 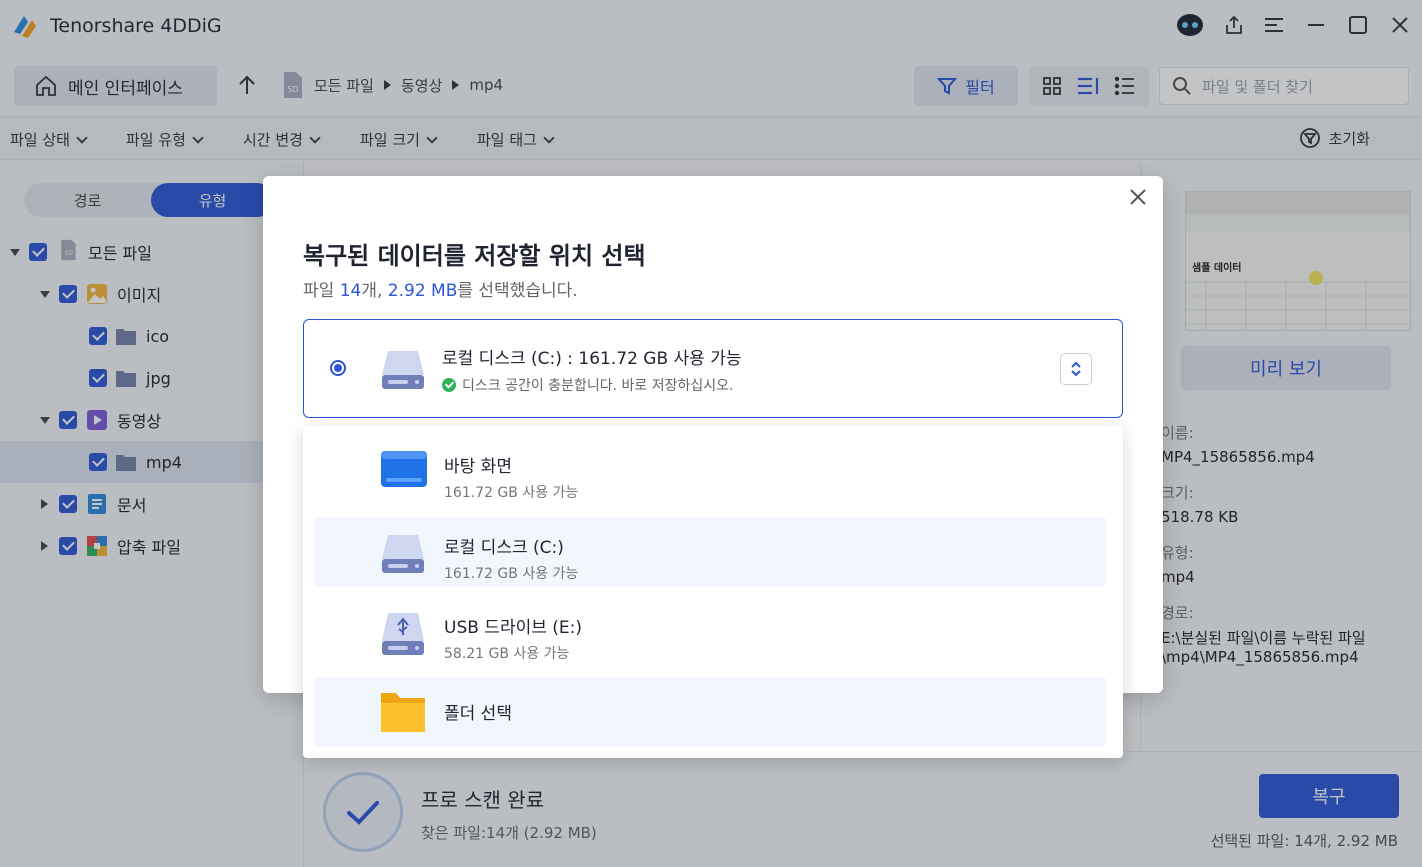 What do you see at coordinates (710, 632) in the screenshot?
I see `dropdown-item-usb-e: USB 드라이브 (E:) 58.21 GB 사용 가능` at bounding box center [710, 632].